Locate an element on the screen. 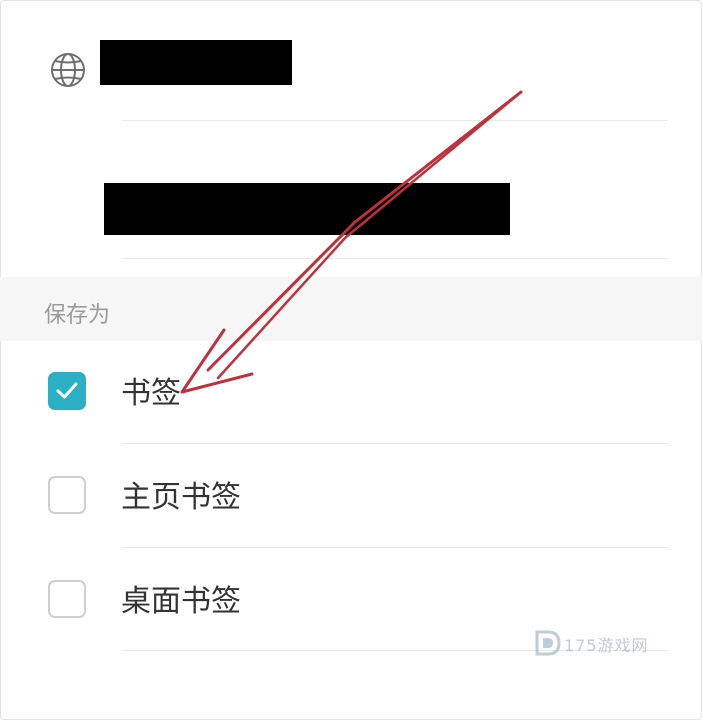  option-label: 书签 is located at coordinates (151, 393).